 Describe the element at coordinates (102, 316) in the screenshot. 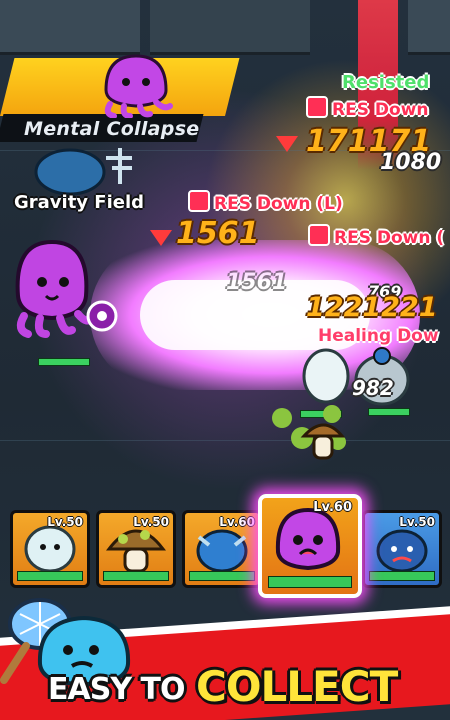

I see `beam-origin-icon` at that location.